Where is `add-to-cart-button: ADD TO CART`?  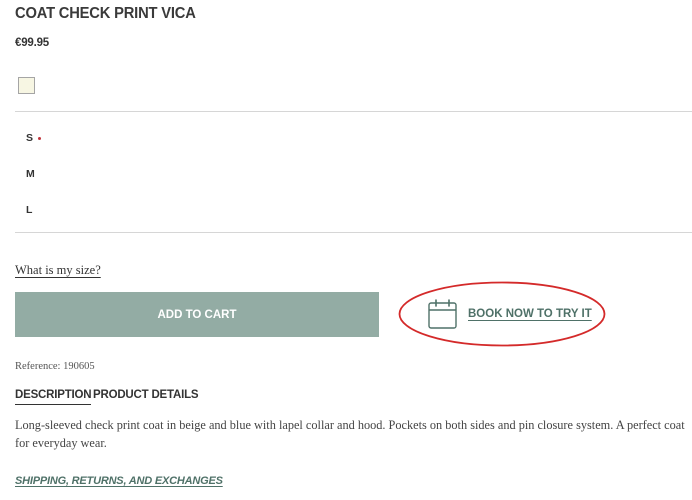 add-to-cart-button: ADD TO CART is located at coordinates (197, 314).